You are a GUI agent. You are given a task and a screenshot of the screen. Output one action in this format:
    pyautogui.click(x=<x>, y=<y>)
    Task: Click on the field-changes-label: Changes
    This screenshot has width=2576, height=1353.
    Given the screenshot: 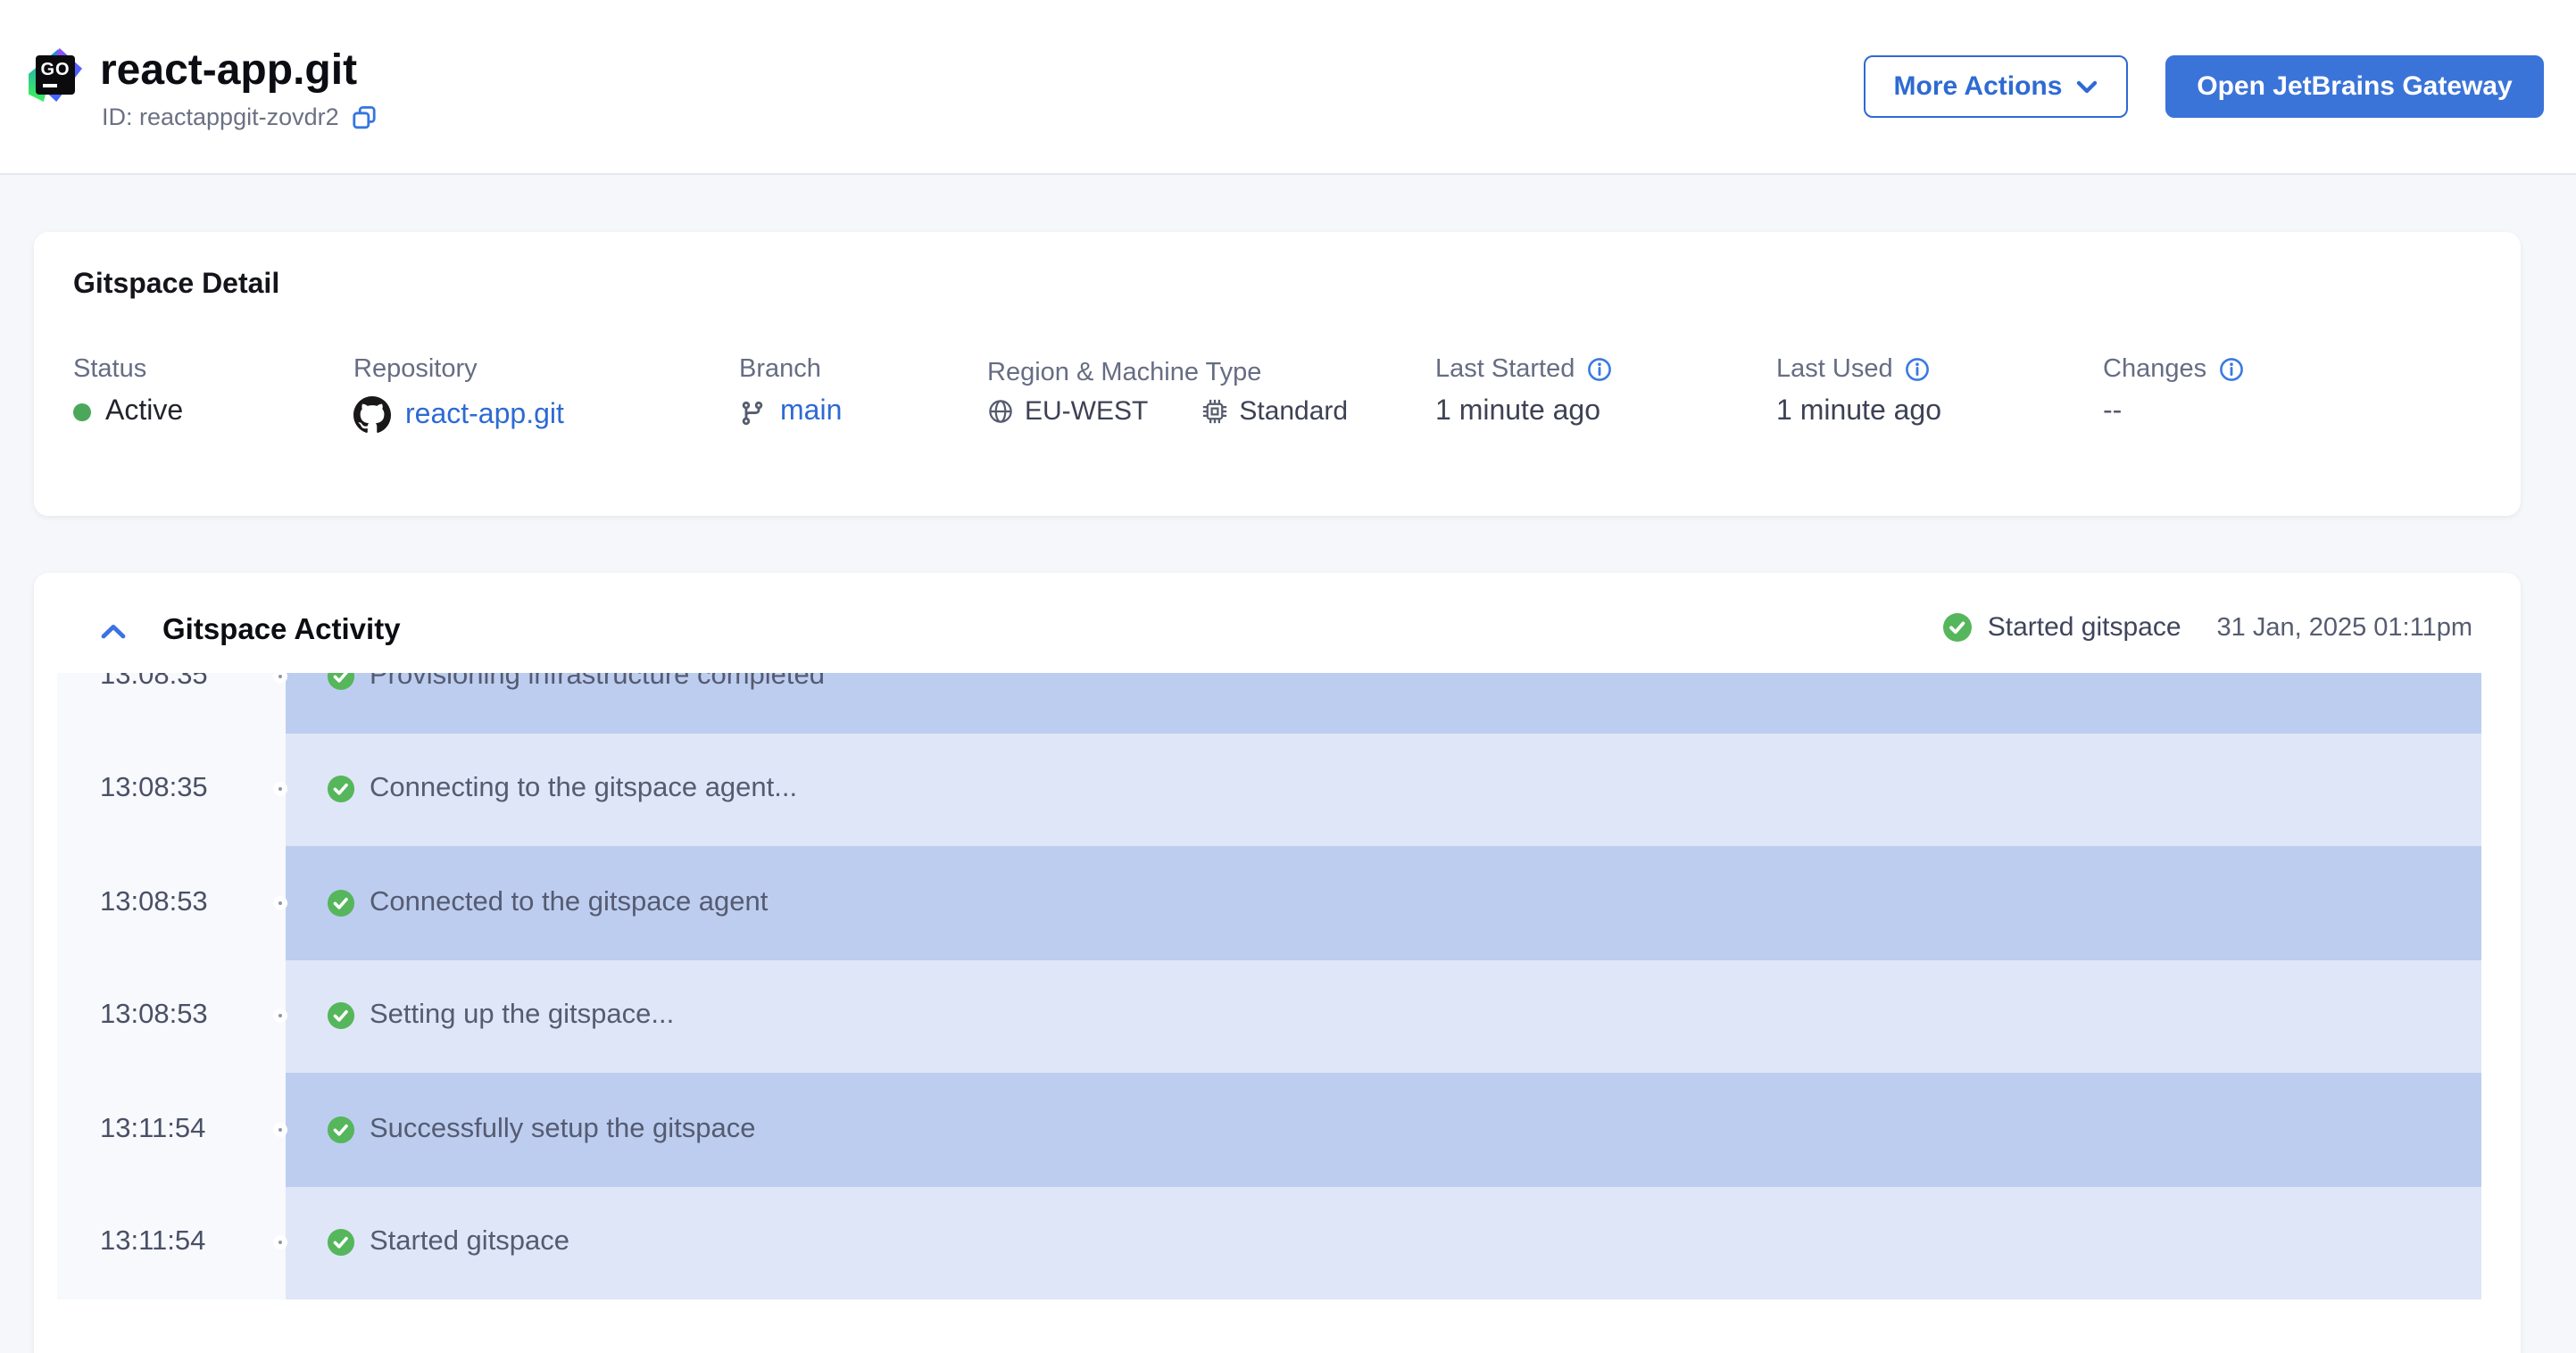 What is the action you would take?
    pyautogui.click(x=2155, y=369)
    